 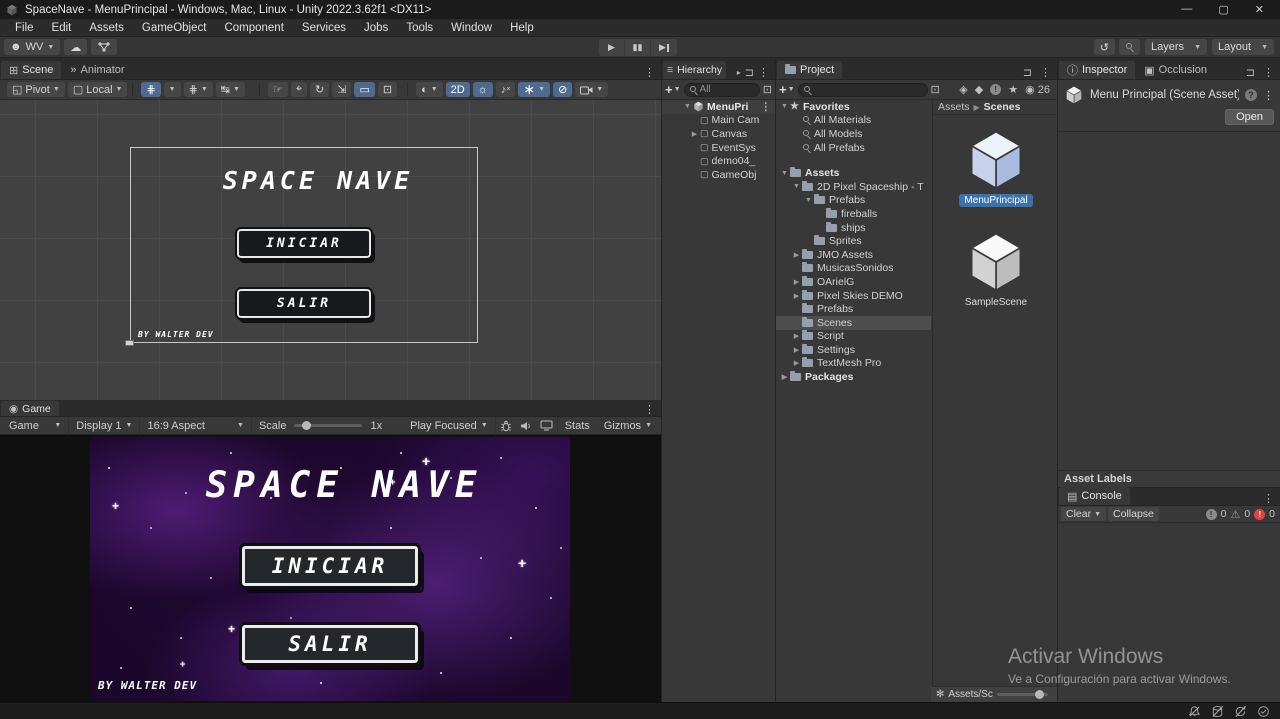 What do you see at coordinates (853, 134) in the screenshot?
I see `project-tree-item: All Models` at bounding box center [853, 134].